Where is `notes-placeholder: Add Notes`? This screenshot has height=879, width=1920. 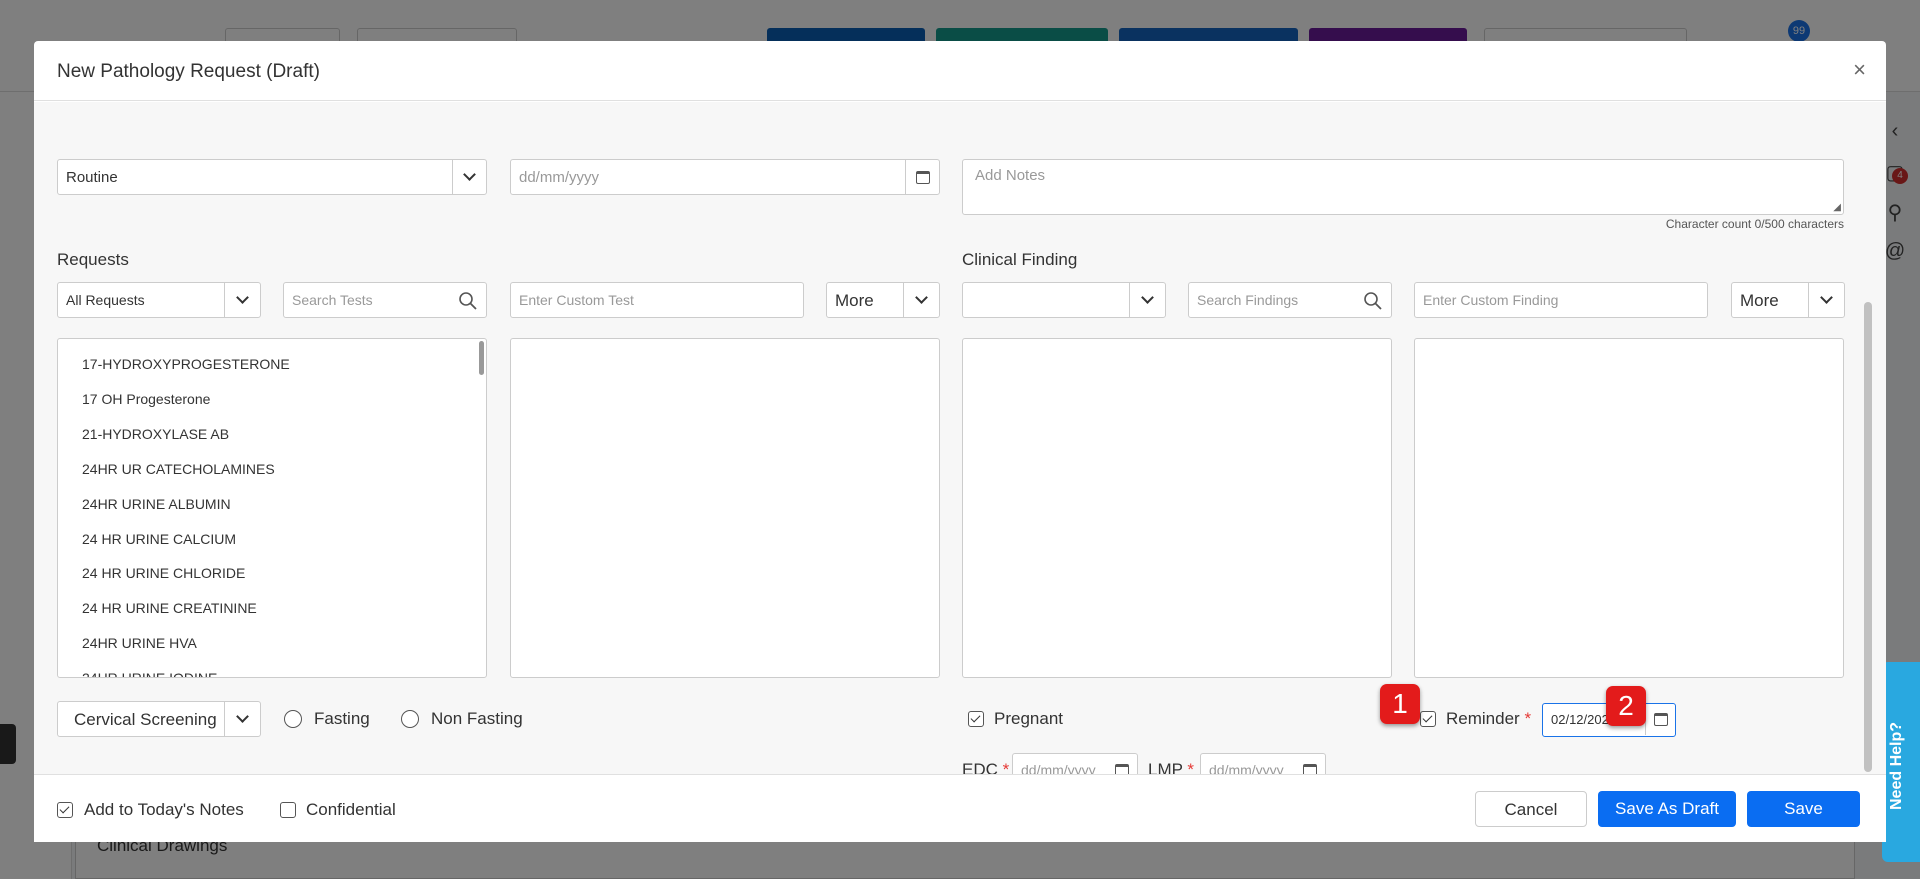
notes-placeholder: Add Notes is located at coordinates (1010, 175).